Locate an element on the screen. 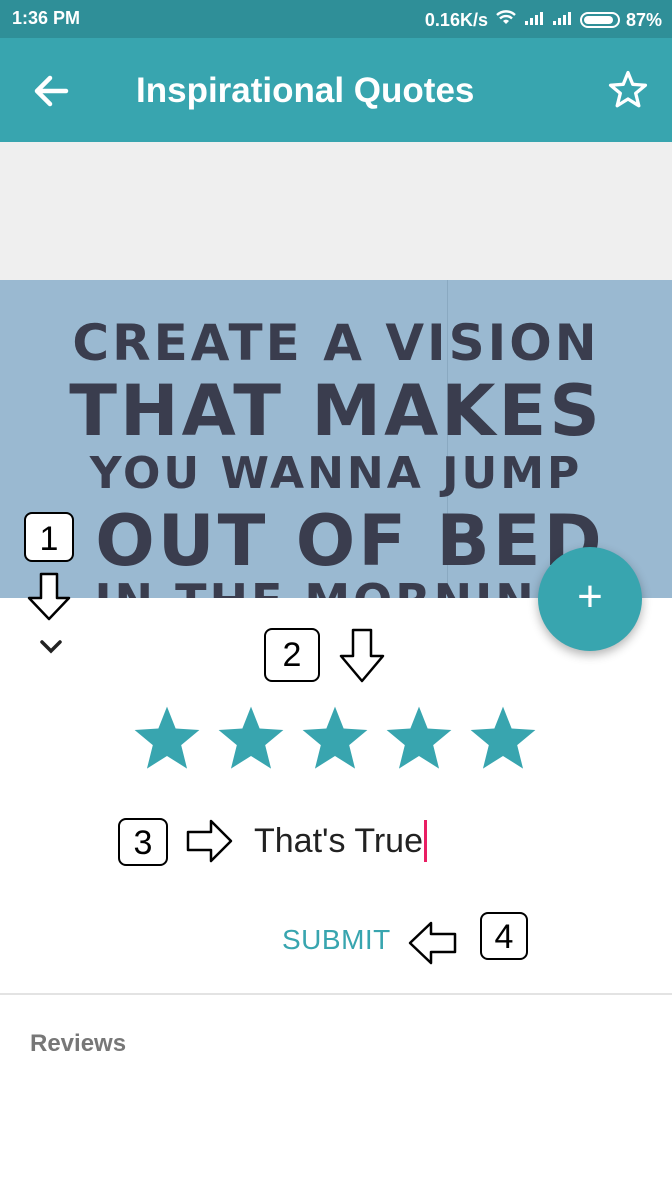 This screenshot has width=672, height=1195. annotation-3: 3 is located at coordinates (143, 842).